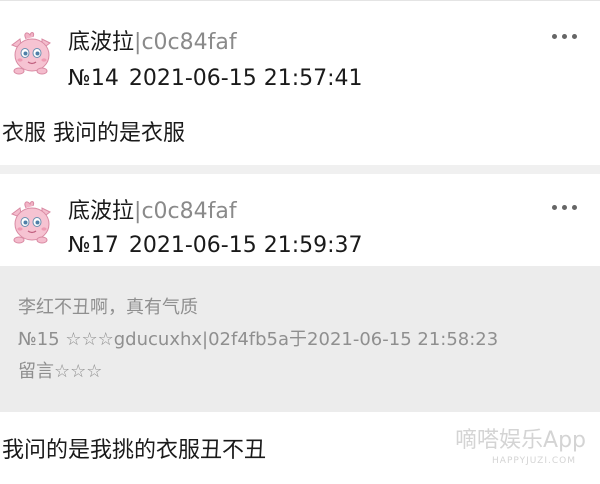 The image size is (600, 484). I want to click on watermark: 嘀嗒娱乐App HAPPYJUZI.COM, so click(512, 448).